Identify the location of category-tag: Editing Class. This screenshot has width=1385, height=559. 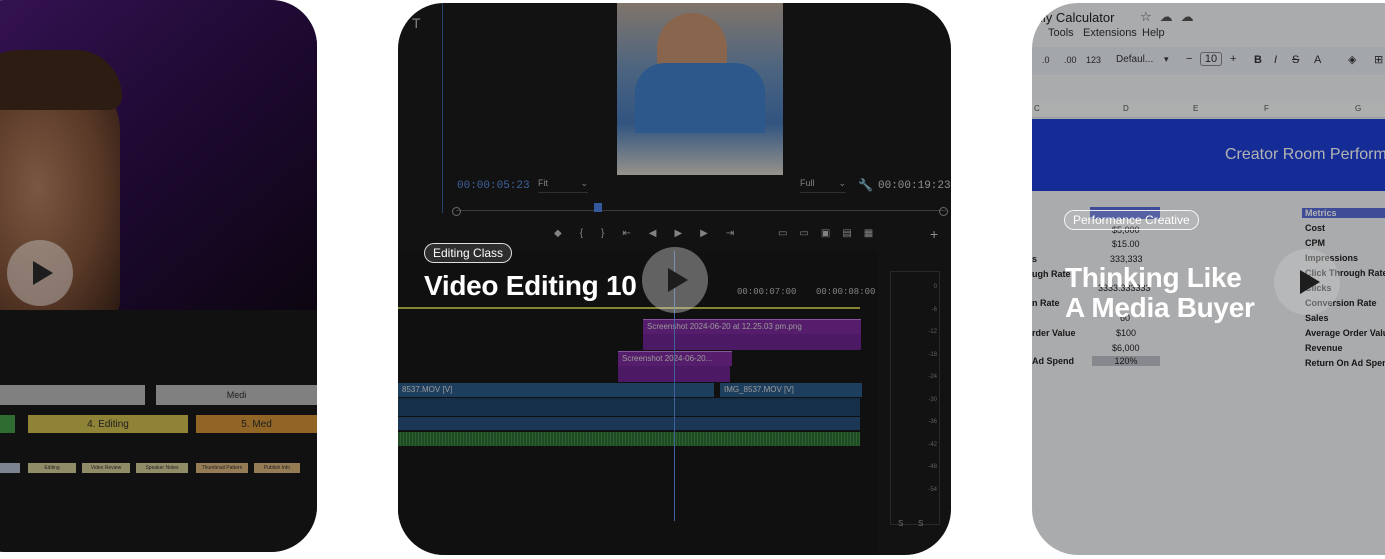
(468, 253).